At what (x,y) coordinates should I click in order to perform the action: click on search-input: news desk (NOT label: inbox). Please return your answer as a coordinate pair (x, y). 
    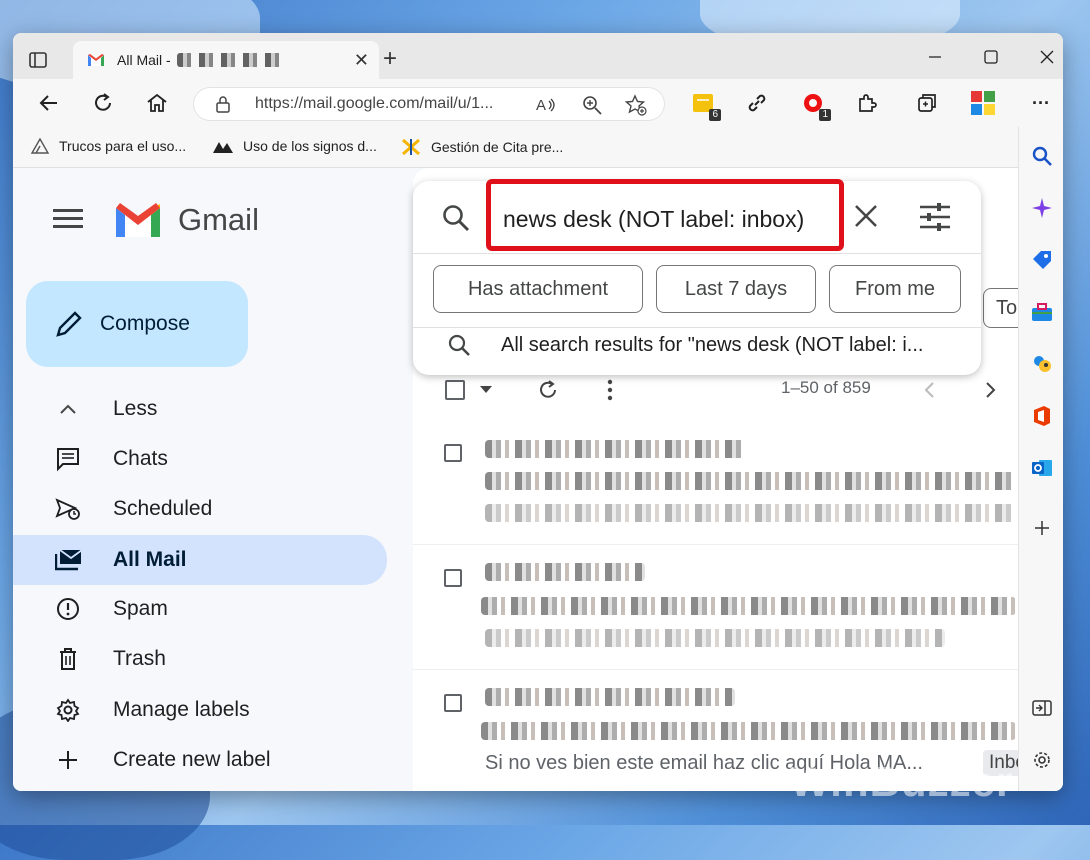
    Looking at the image, I should click on (653, 219).